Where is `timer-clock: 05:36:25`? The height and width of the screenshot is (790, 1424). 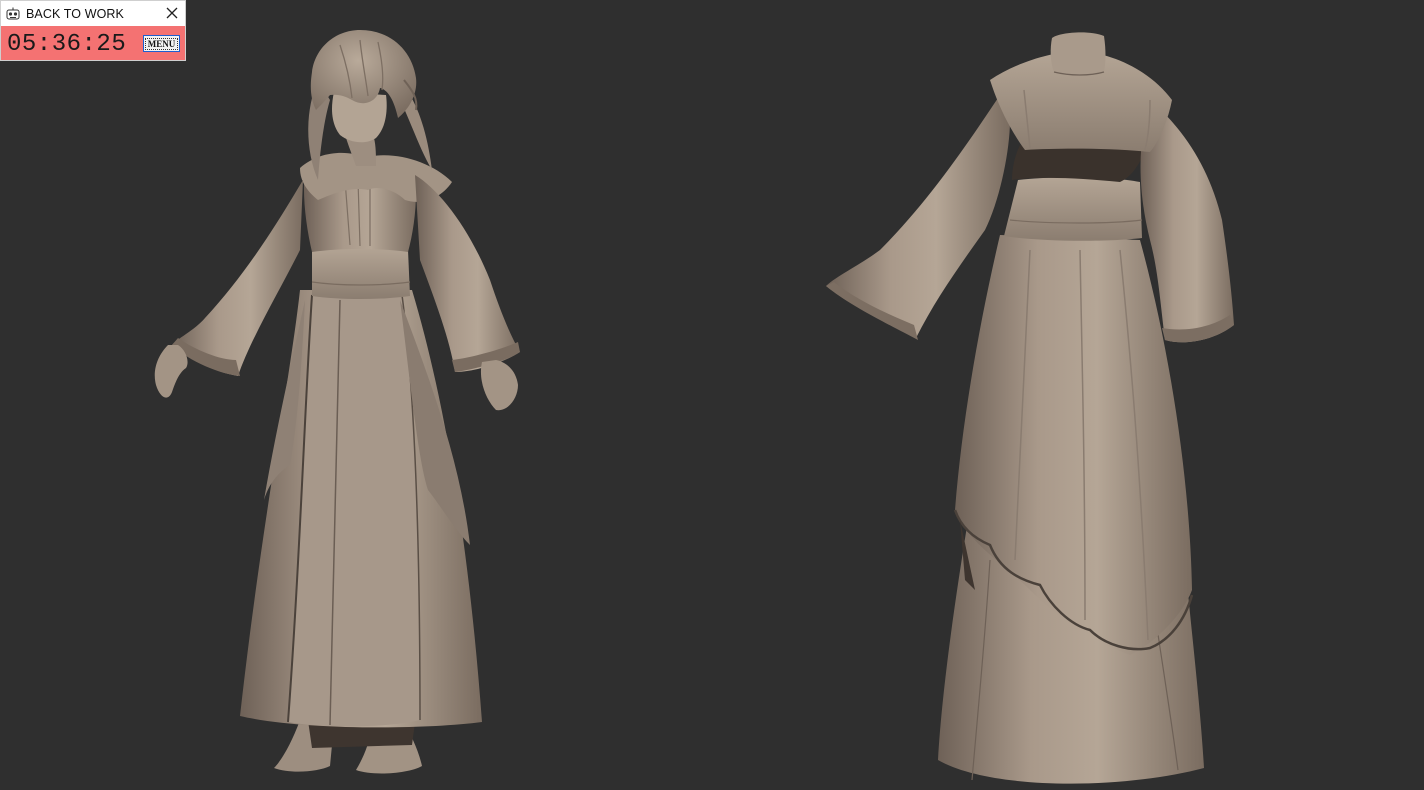
timer-clock: 05:36:25 is located at coordinates (67, 44).